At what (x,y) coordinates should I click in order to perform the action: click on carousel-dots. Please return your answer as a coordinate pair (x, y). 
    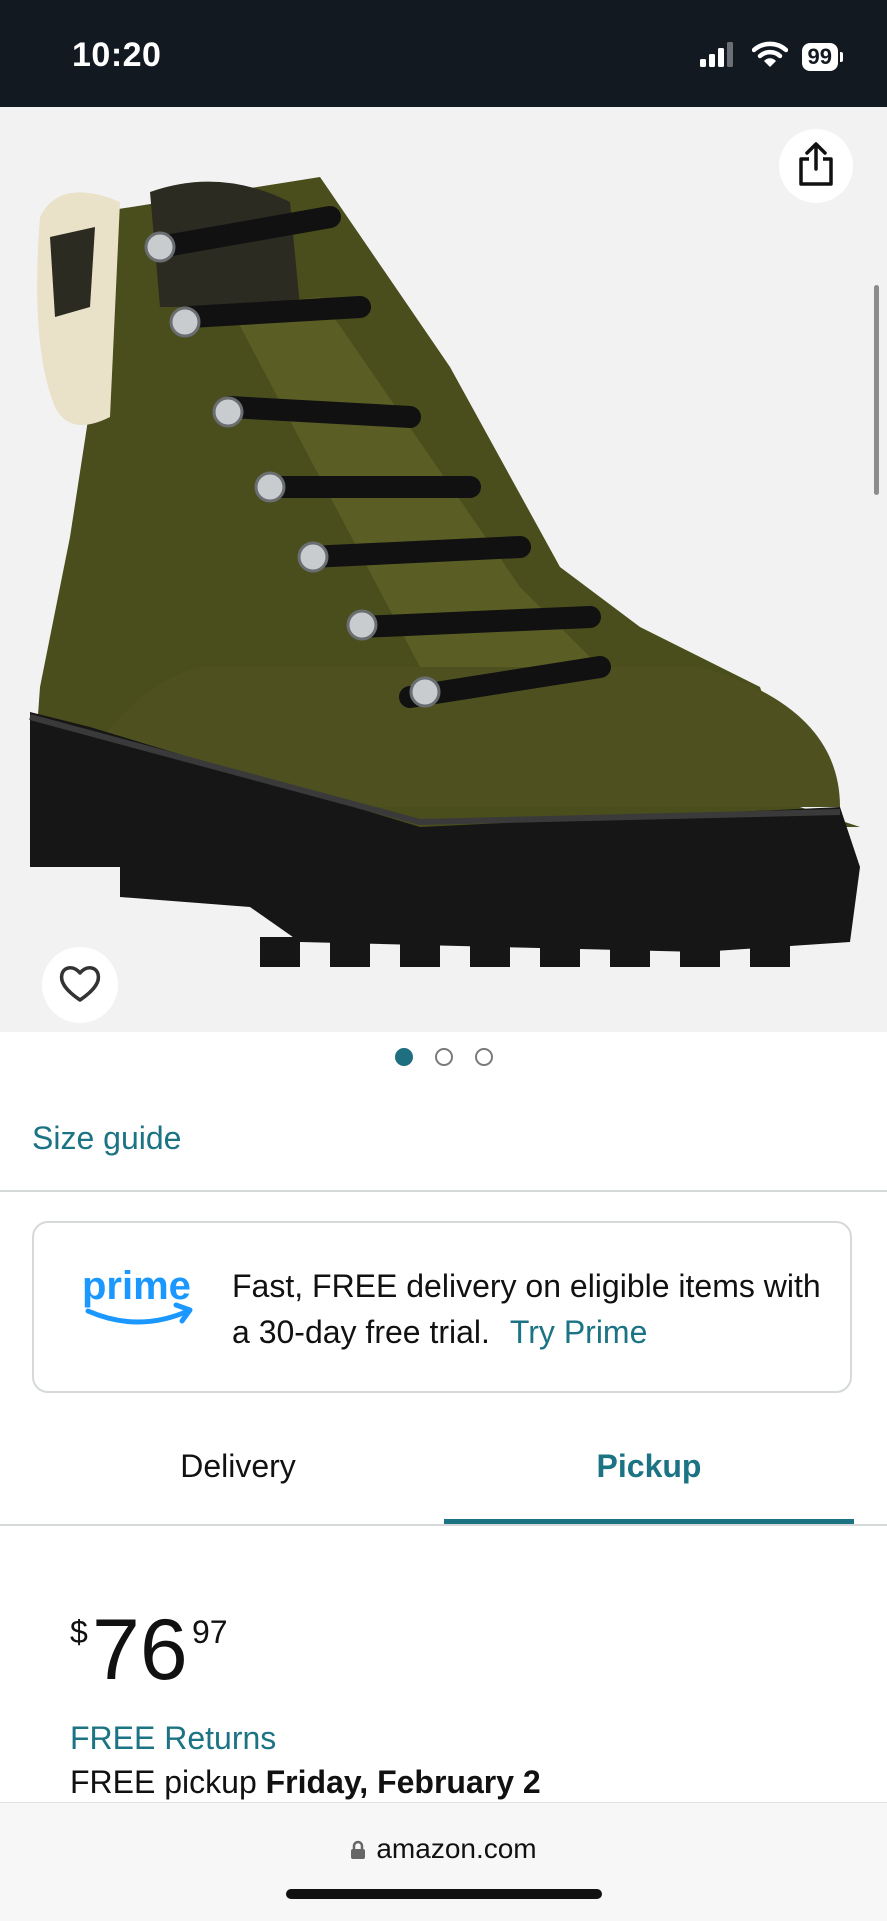
    Looking at the image, I should click on (443, 1057).